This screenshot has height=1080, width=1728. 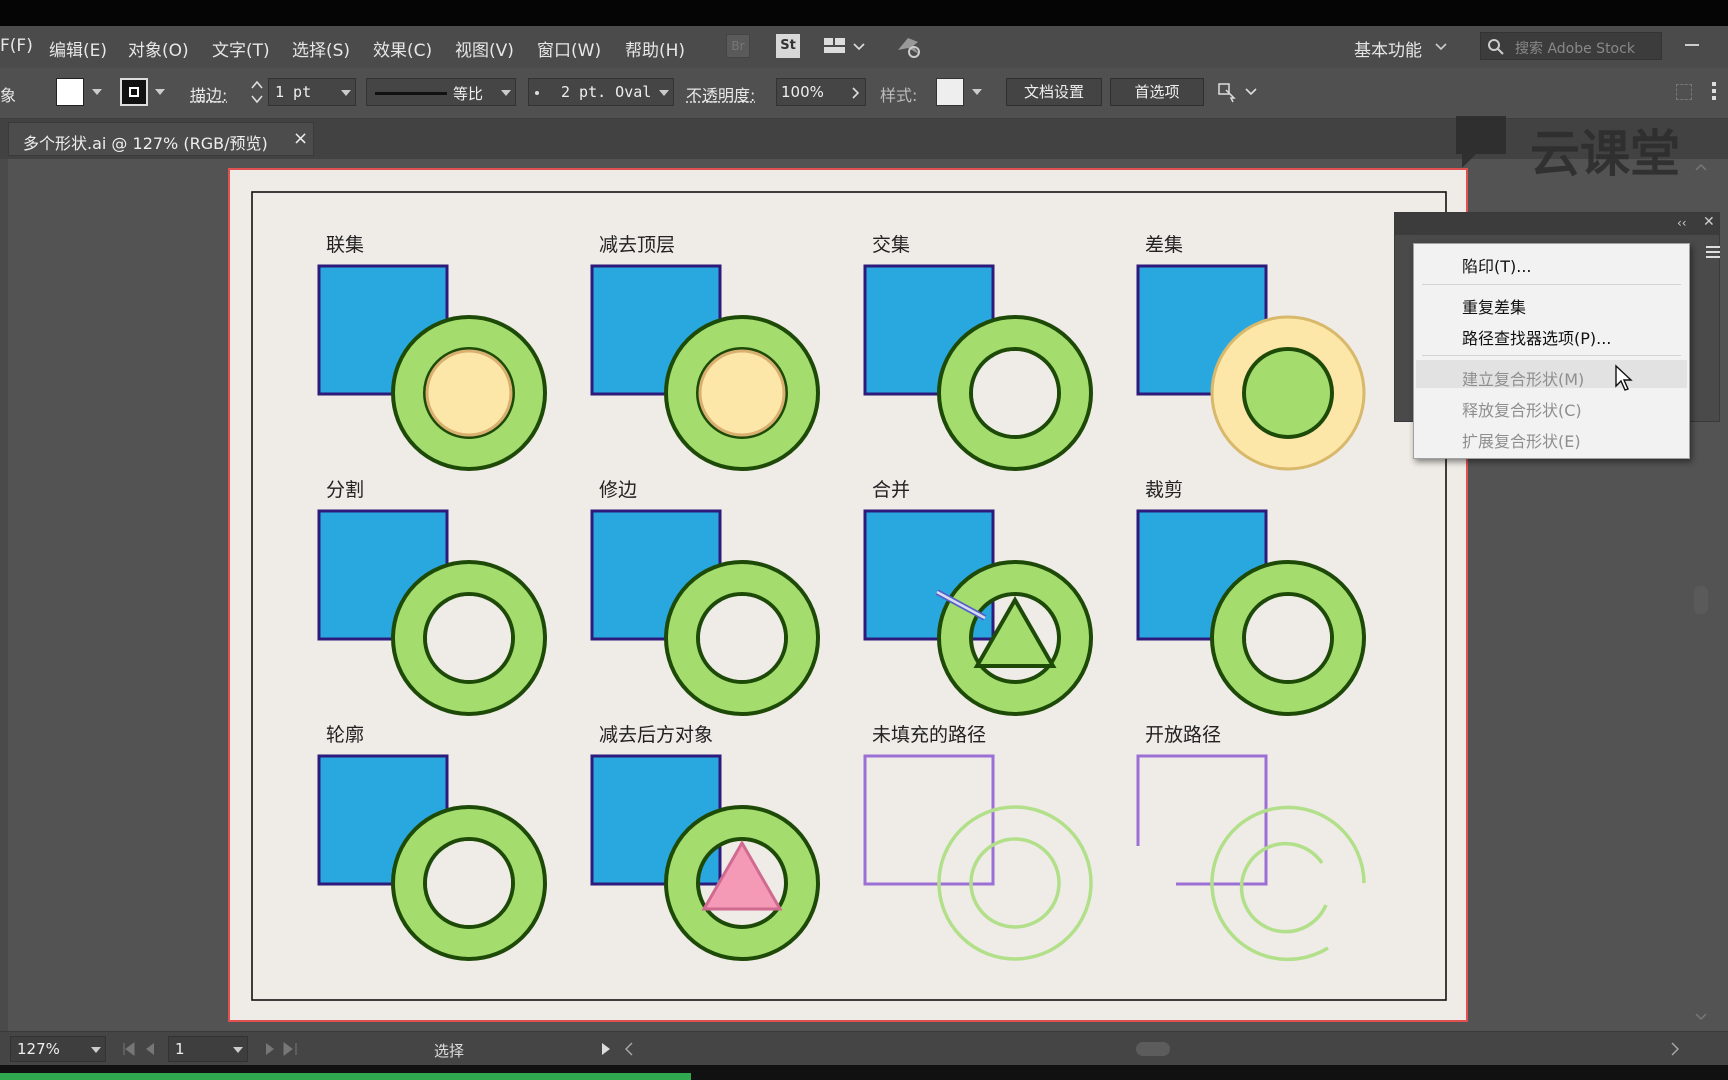 What do you see at coordinates (145, 143) in the screenshot?
I see `document-tab-title: 多个形状.ai @ 127% (RGB/预览)` at bounding box center [145, 143].